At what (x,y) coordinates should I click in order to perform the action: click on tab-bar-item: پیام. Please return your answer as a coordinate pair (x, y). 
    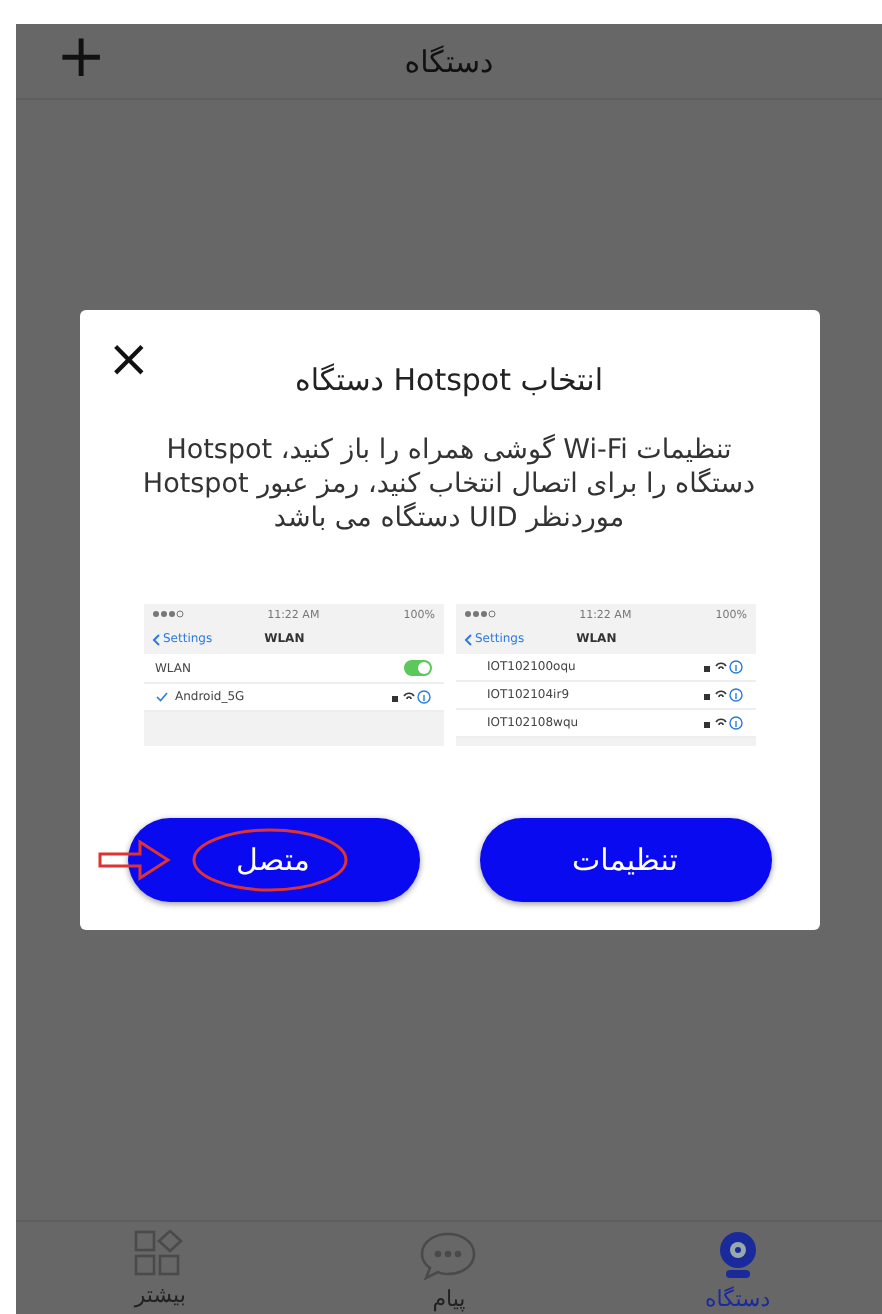
    Looking at the image, I should click on (448, 1271).